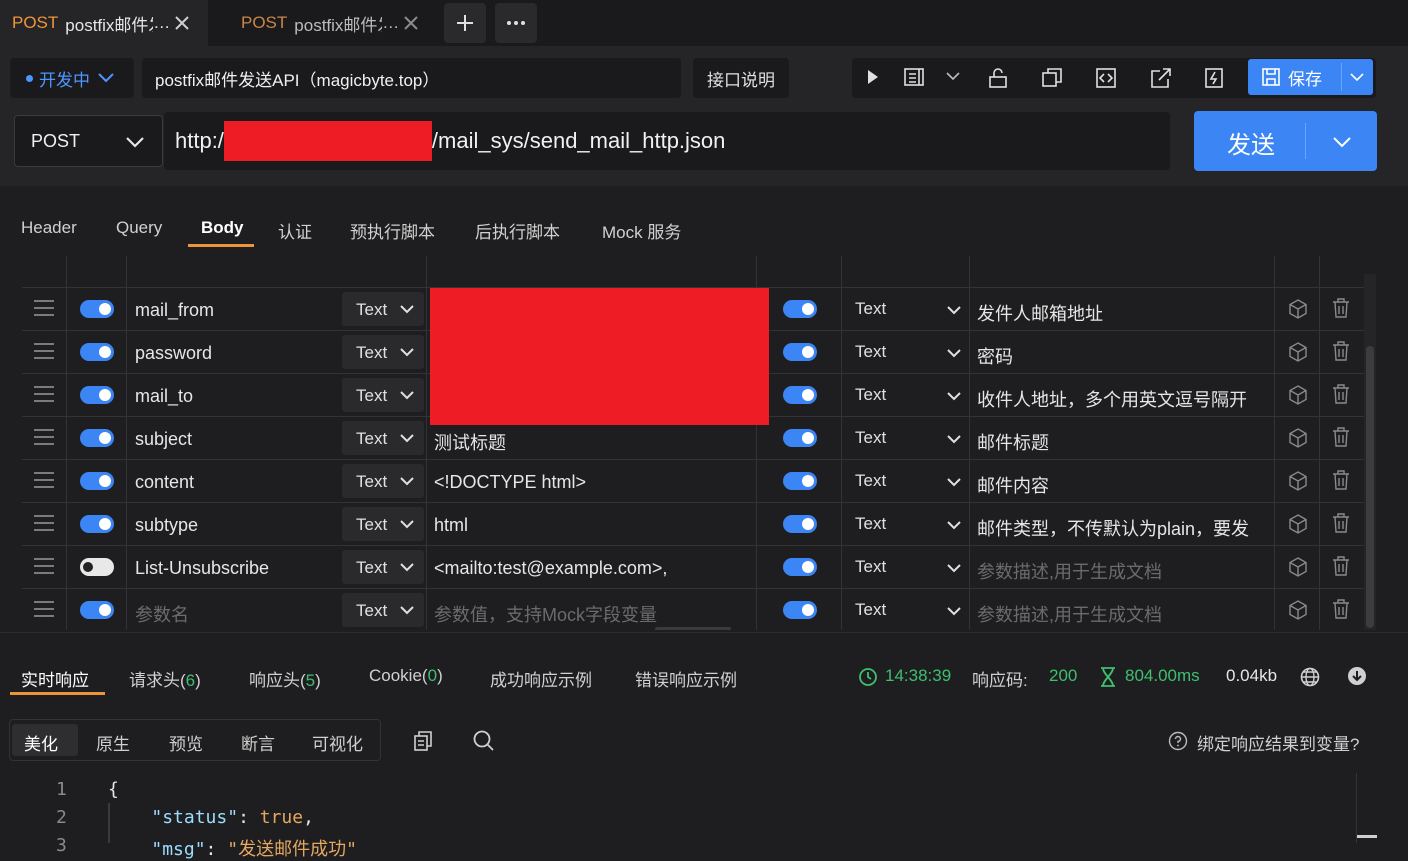 This screenshot has height=861, width=1408. What do you see at coordinates (1370, 452) in the screenshot?
I see `table-scrollbar` at bounding box center [1370, 452].